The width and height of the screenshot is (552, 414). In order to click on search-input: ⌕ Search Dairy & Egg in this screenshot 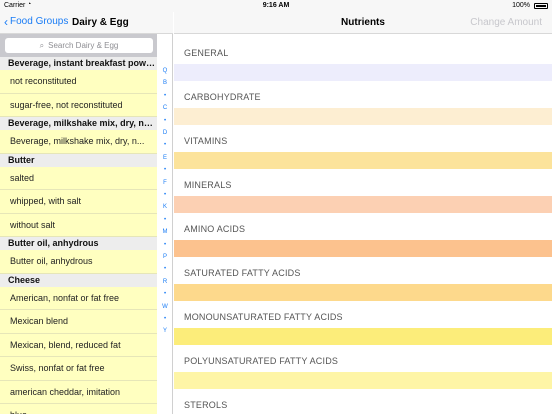, I will do `click(79, 45)`.